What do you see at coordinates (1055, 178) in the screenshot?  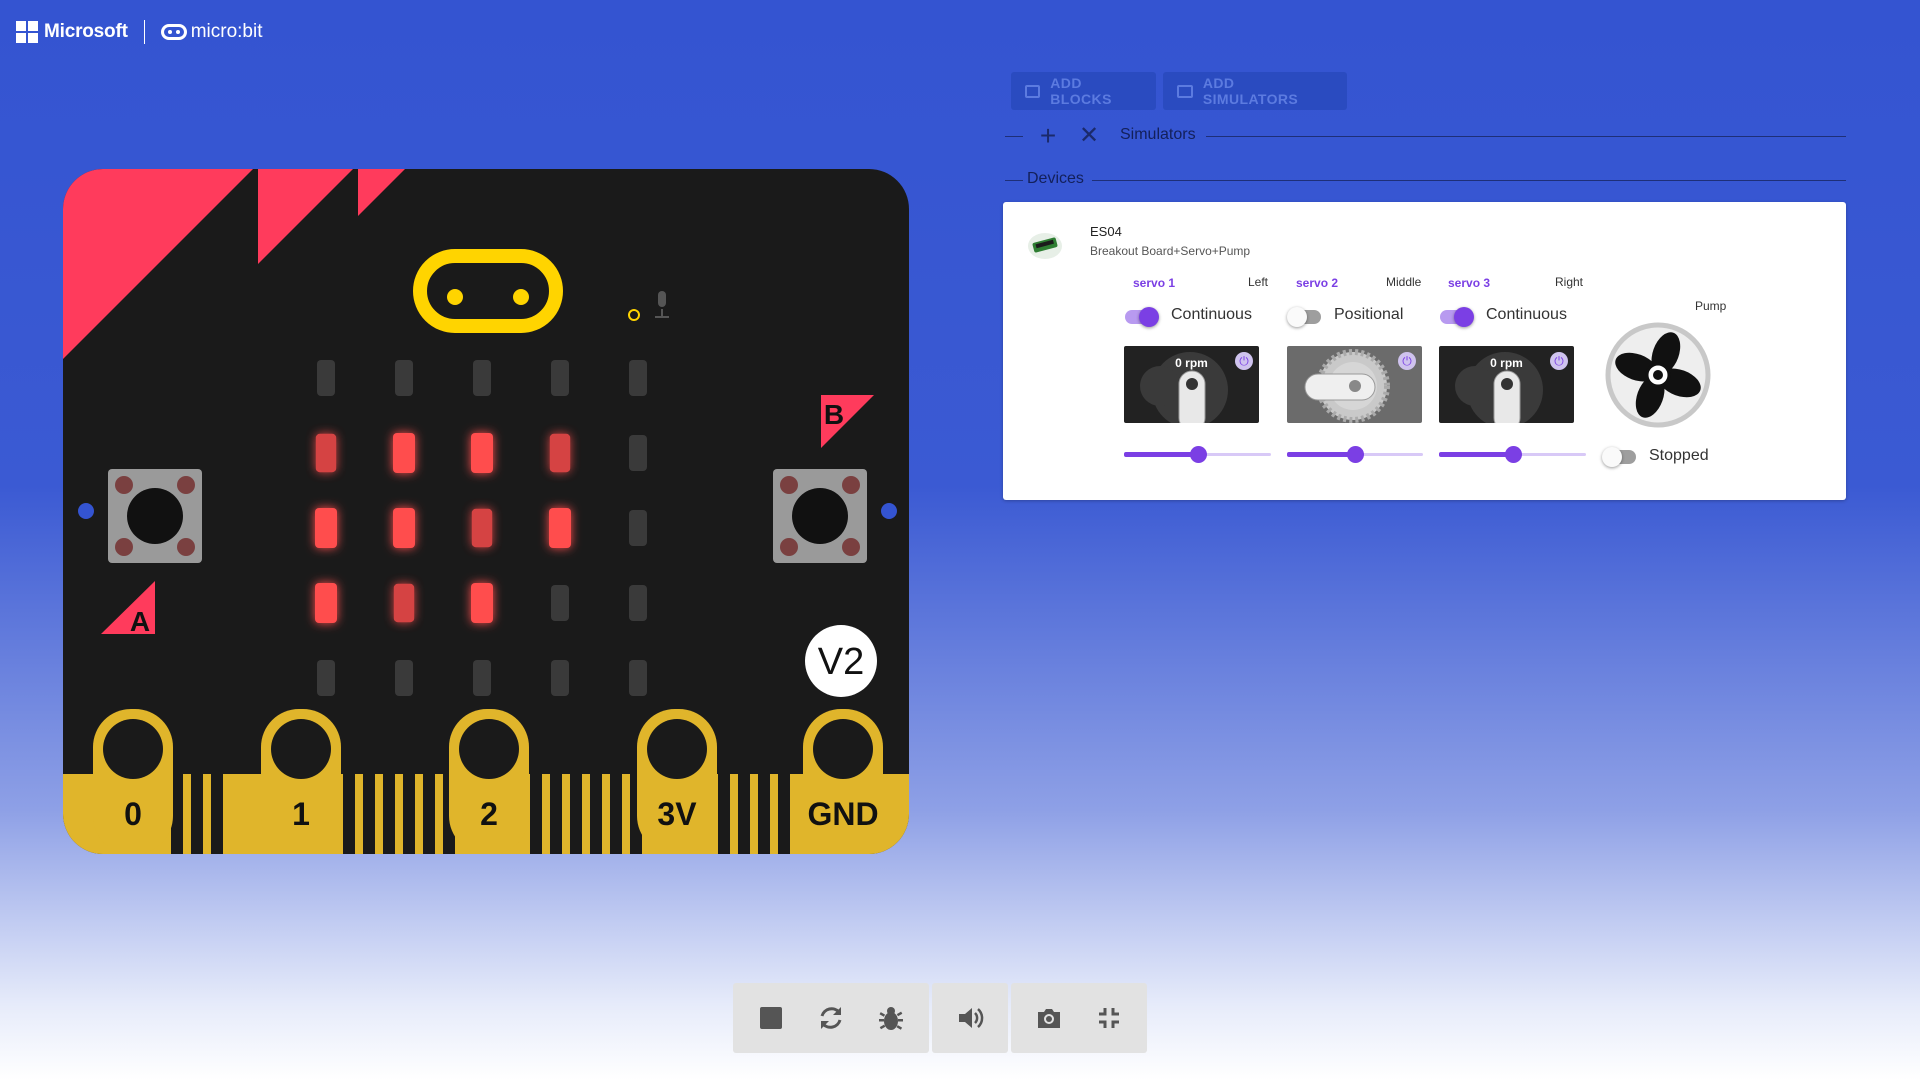 I see `devices-label: Devices` at bounding box center [1055, 178].